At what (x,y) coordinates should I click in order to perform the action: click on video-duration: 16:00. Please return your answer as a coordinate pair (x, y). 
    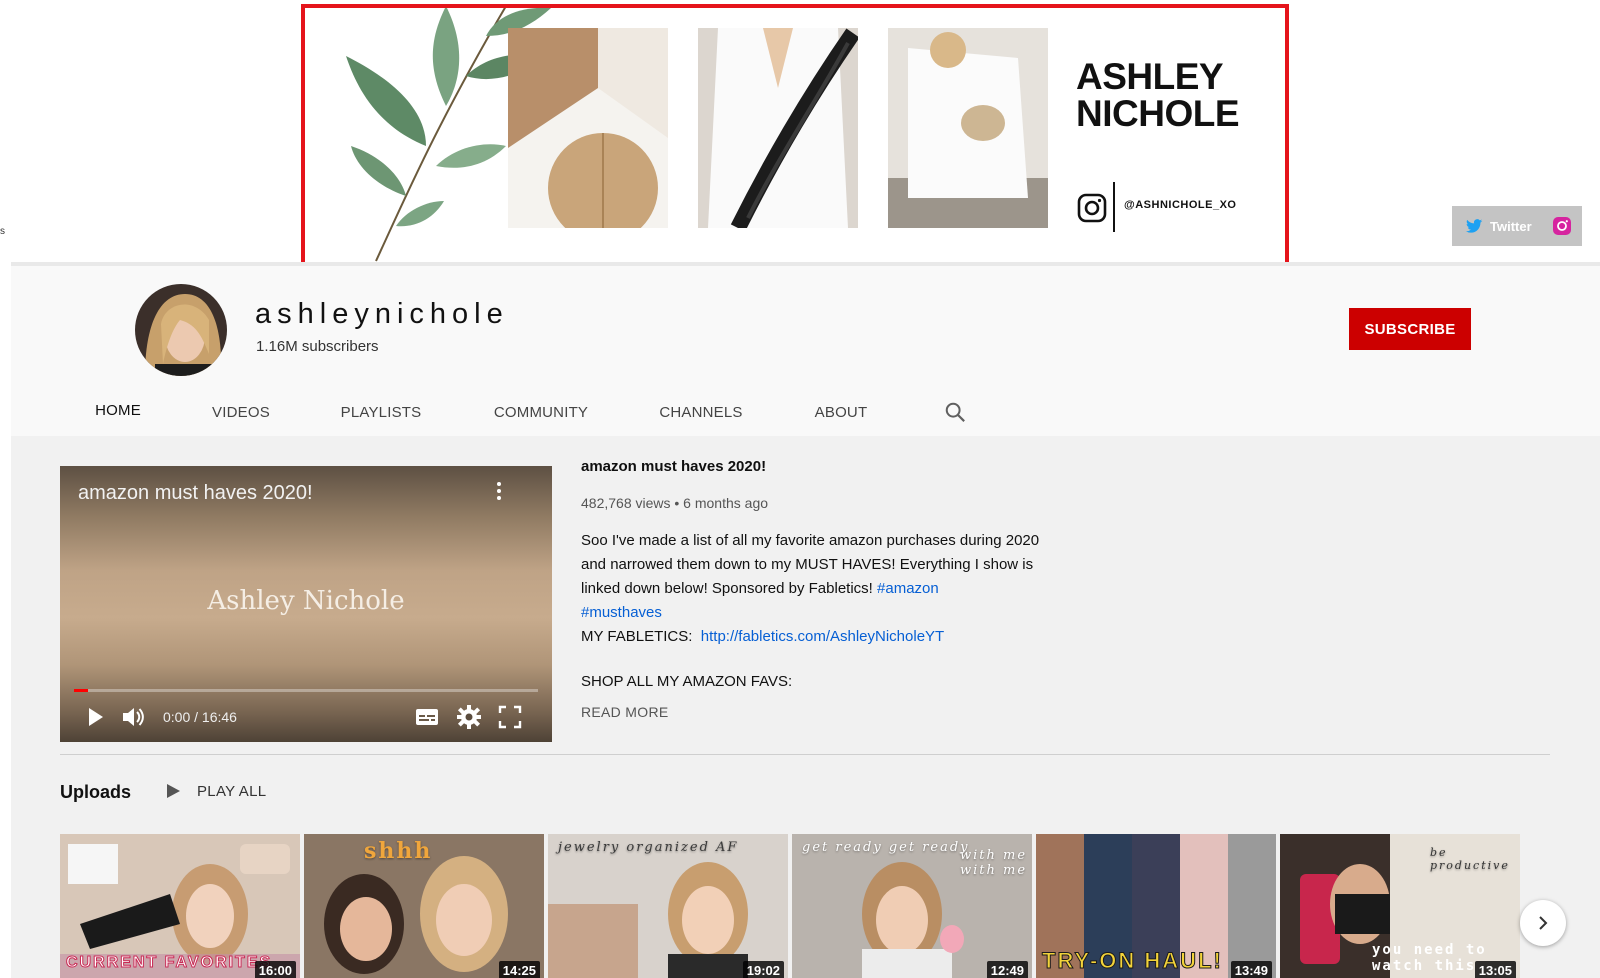
    Looking at the image, I should click on (275, 969).